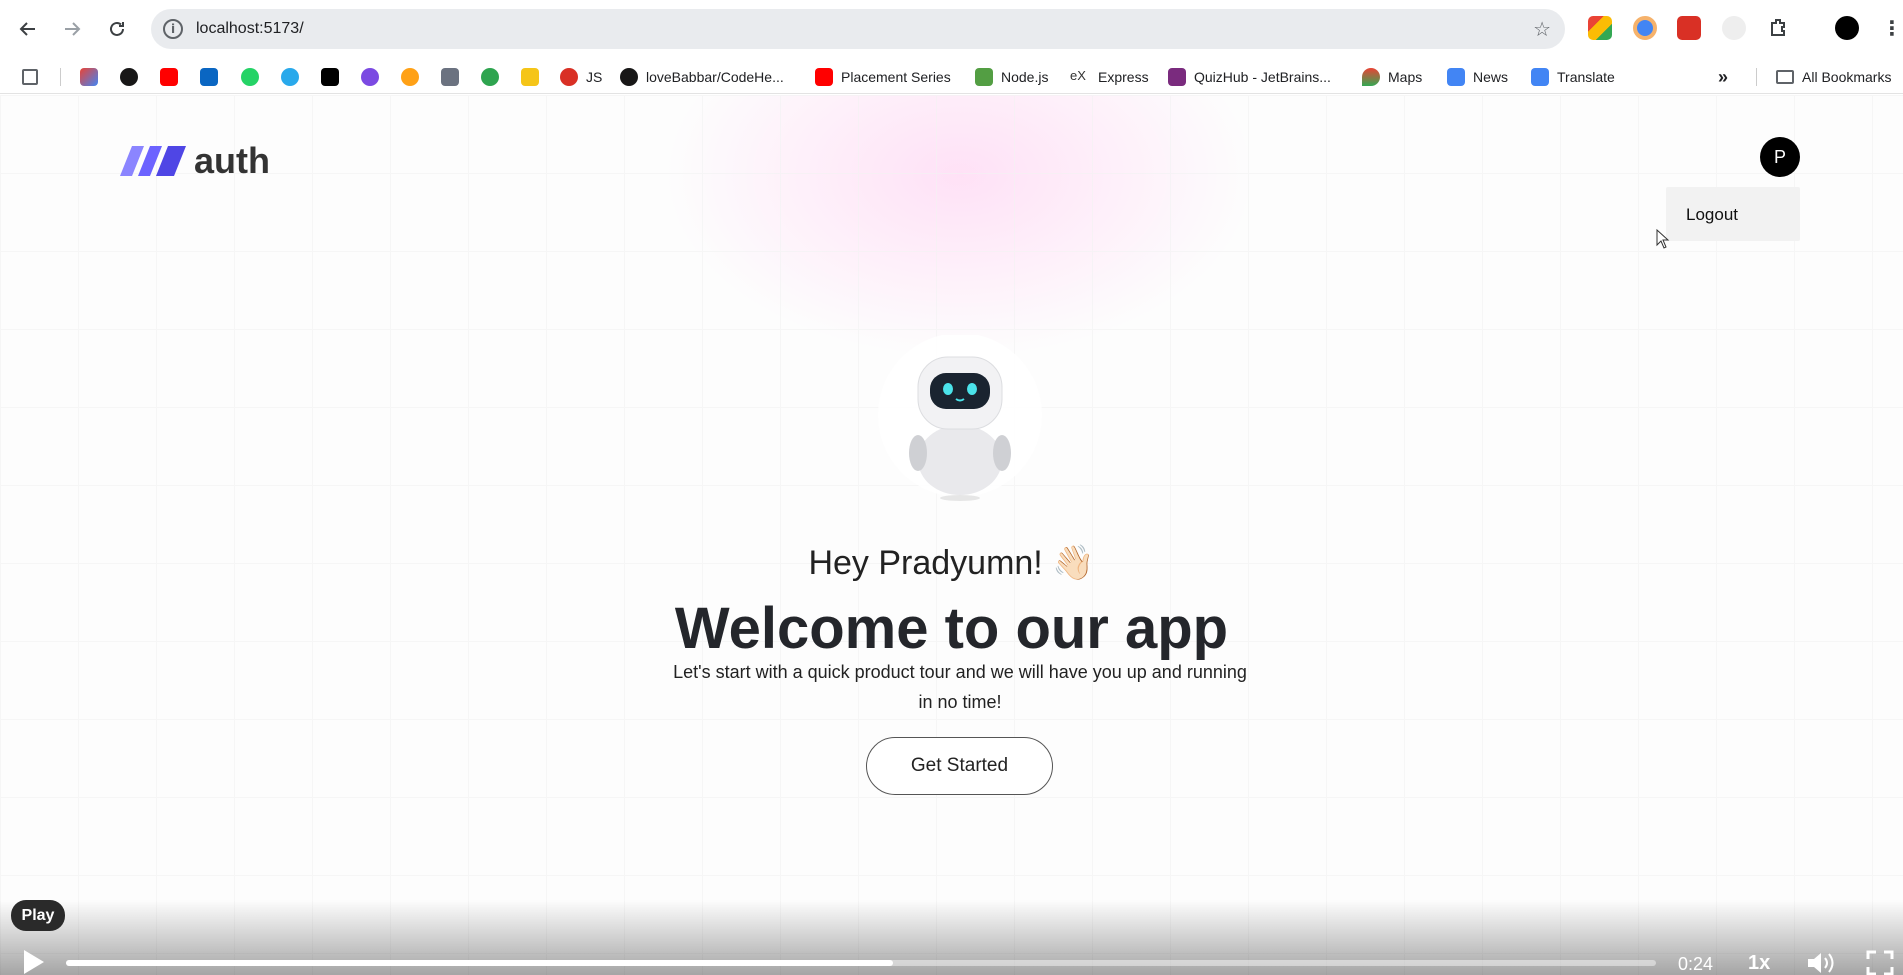 The height and width of the screenshot is (975, 1903). What do you see at coordinates (1078, 75) in the screenshot?
I see `express-icon: eX` at bounding box center [1078, 75].